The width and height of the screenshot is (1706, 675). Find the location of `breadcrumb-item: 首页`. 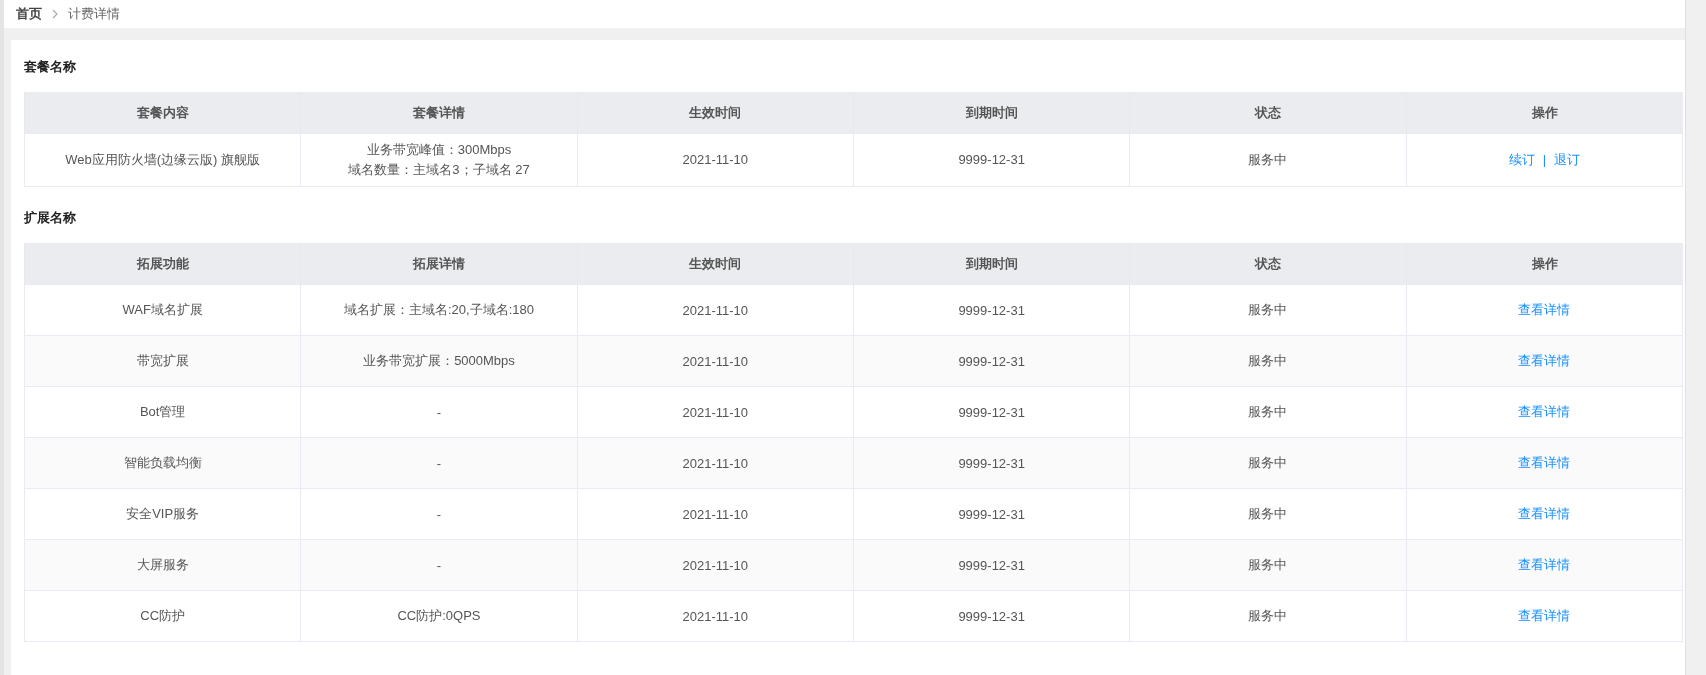

breadcrumb-item: 首页 is located at coordinates (29, 14).